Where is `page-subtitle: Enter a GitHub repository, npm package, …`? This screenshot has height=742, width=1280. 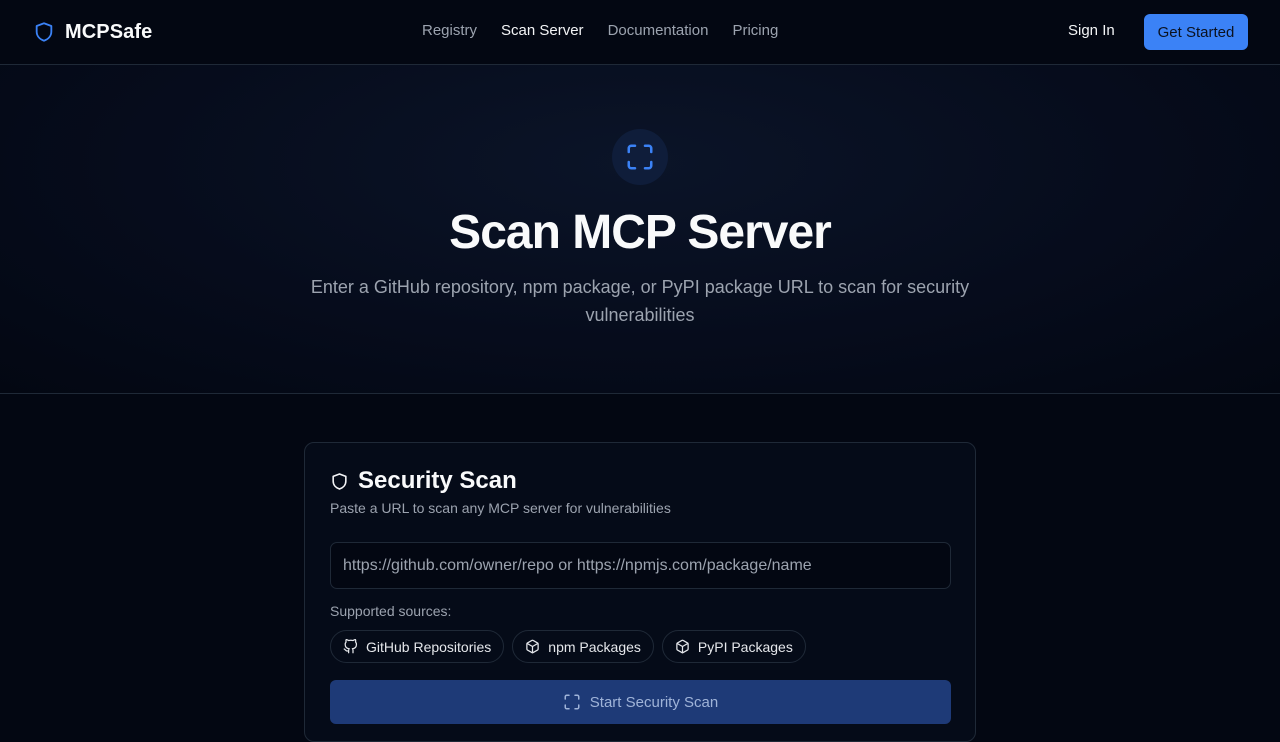
page-subtitle: Enter a GitHub repository, npm package, … is located at coordinates (640, 301).